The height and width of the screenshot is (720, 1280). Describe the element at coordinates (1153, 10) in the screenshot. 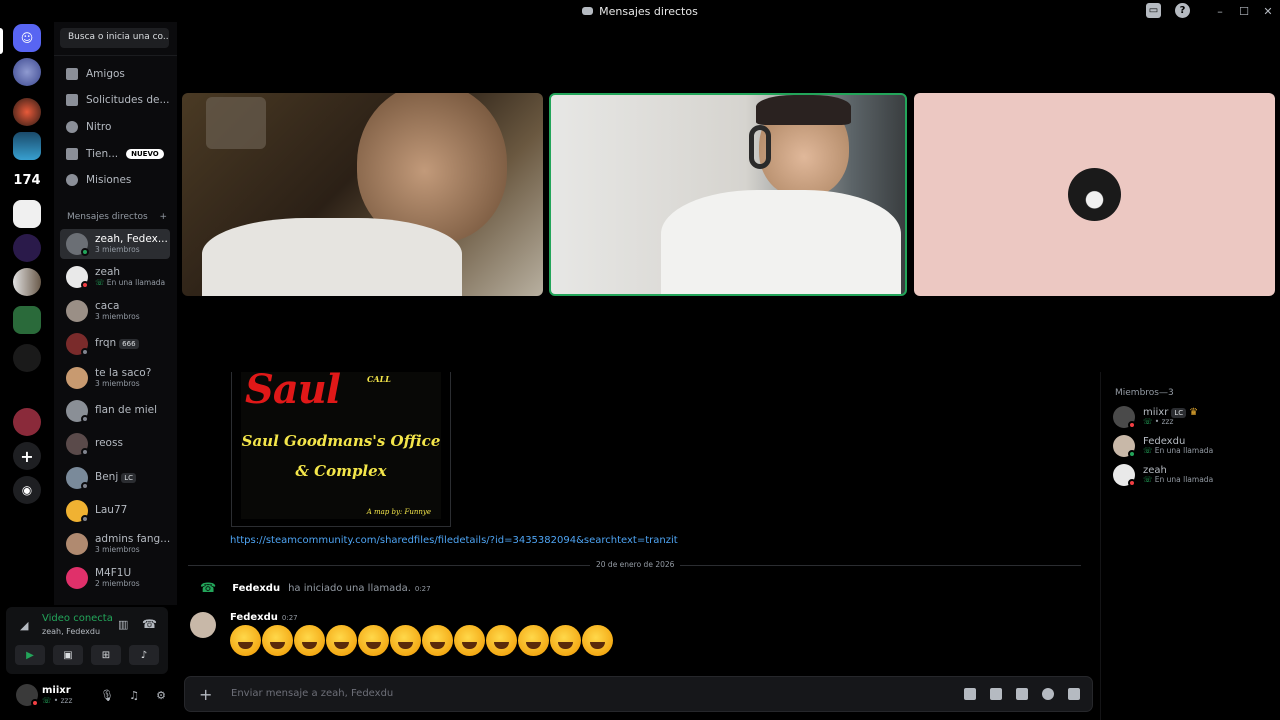

I see `inbox-icon: ▭` at that location.